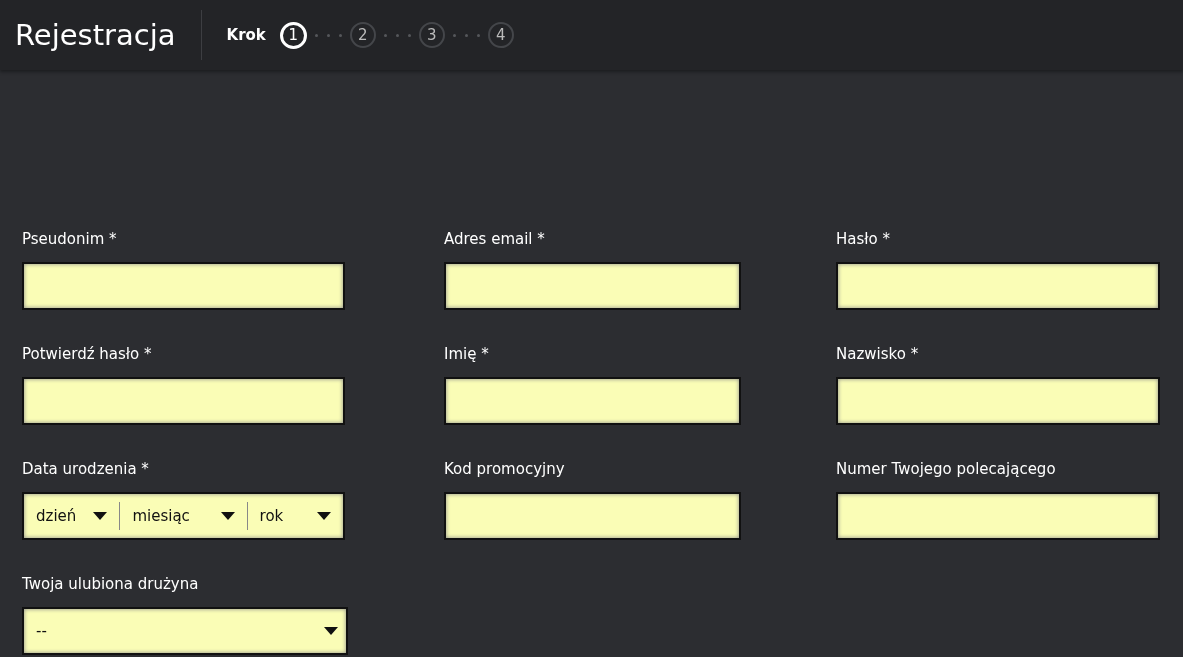 The width and height of the screenshot is (1183, 657). I want to click on step-indicator: 2, so click(362, 35).